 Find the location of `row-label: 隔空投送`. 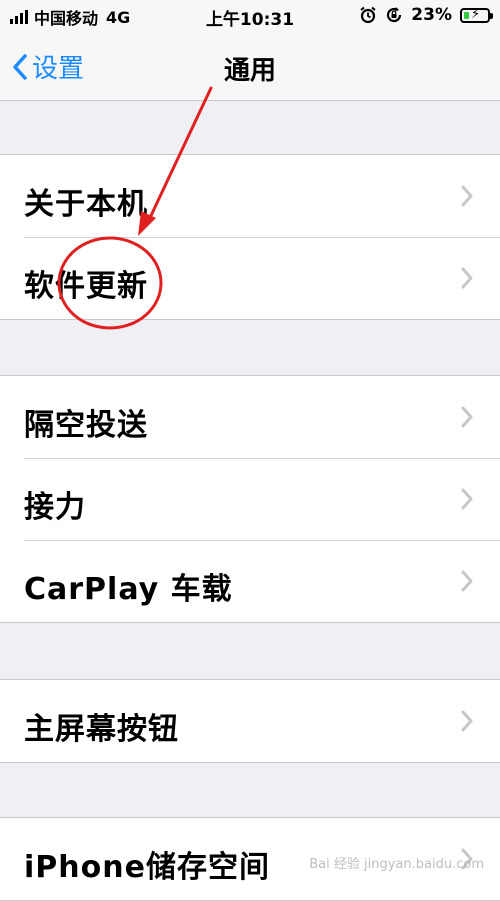

row-label: 隔空投送 is located at coordinates (86, 425).